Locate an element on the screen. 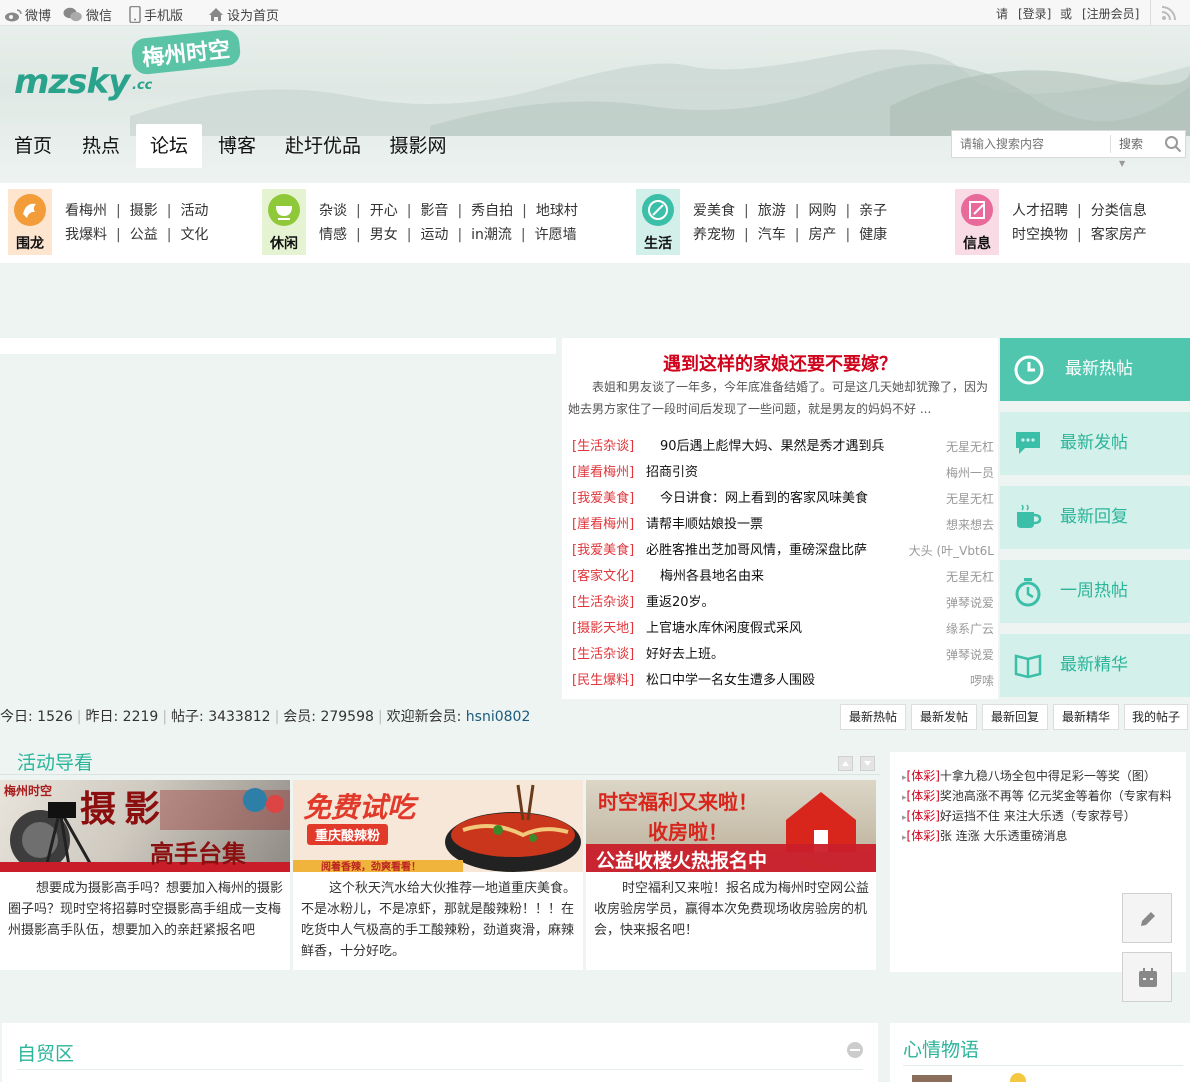 The image size is (1190, 1082). floating-post-button is located at coordinates (1147, 918).